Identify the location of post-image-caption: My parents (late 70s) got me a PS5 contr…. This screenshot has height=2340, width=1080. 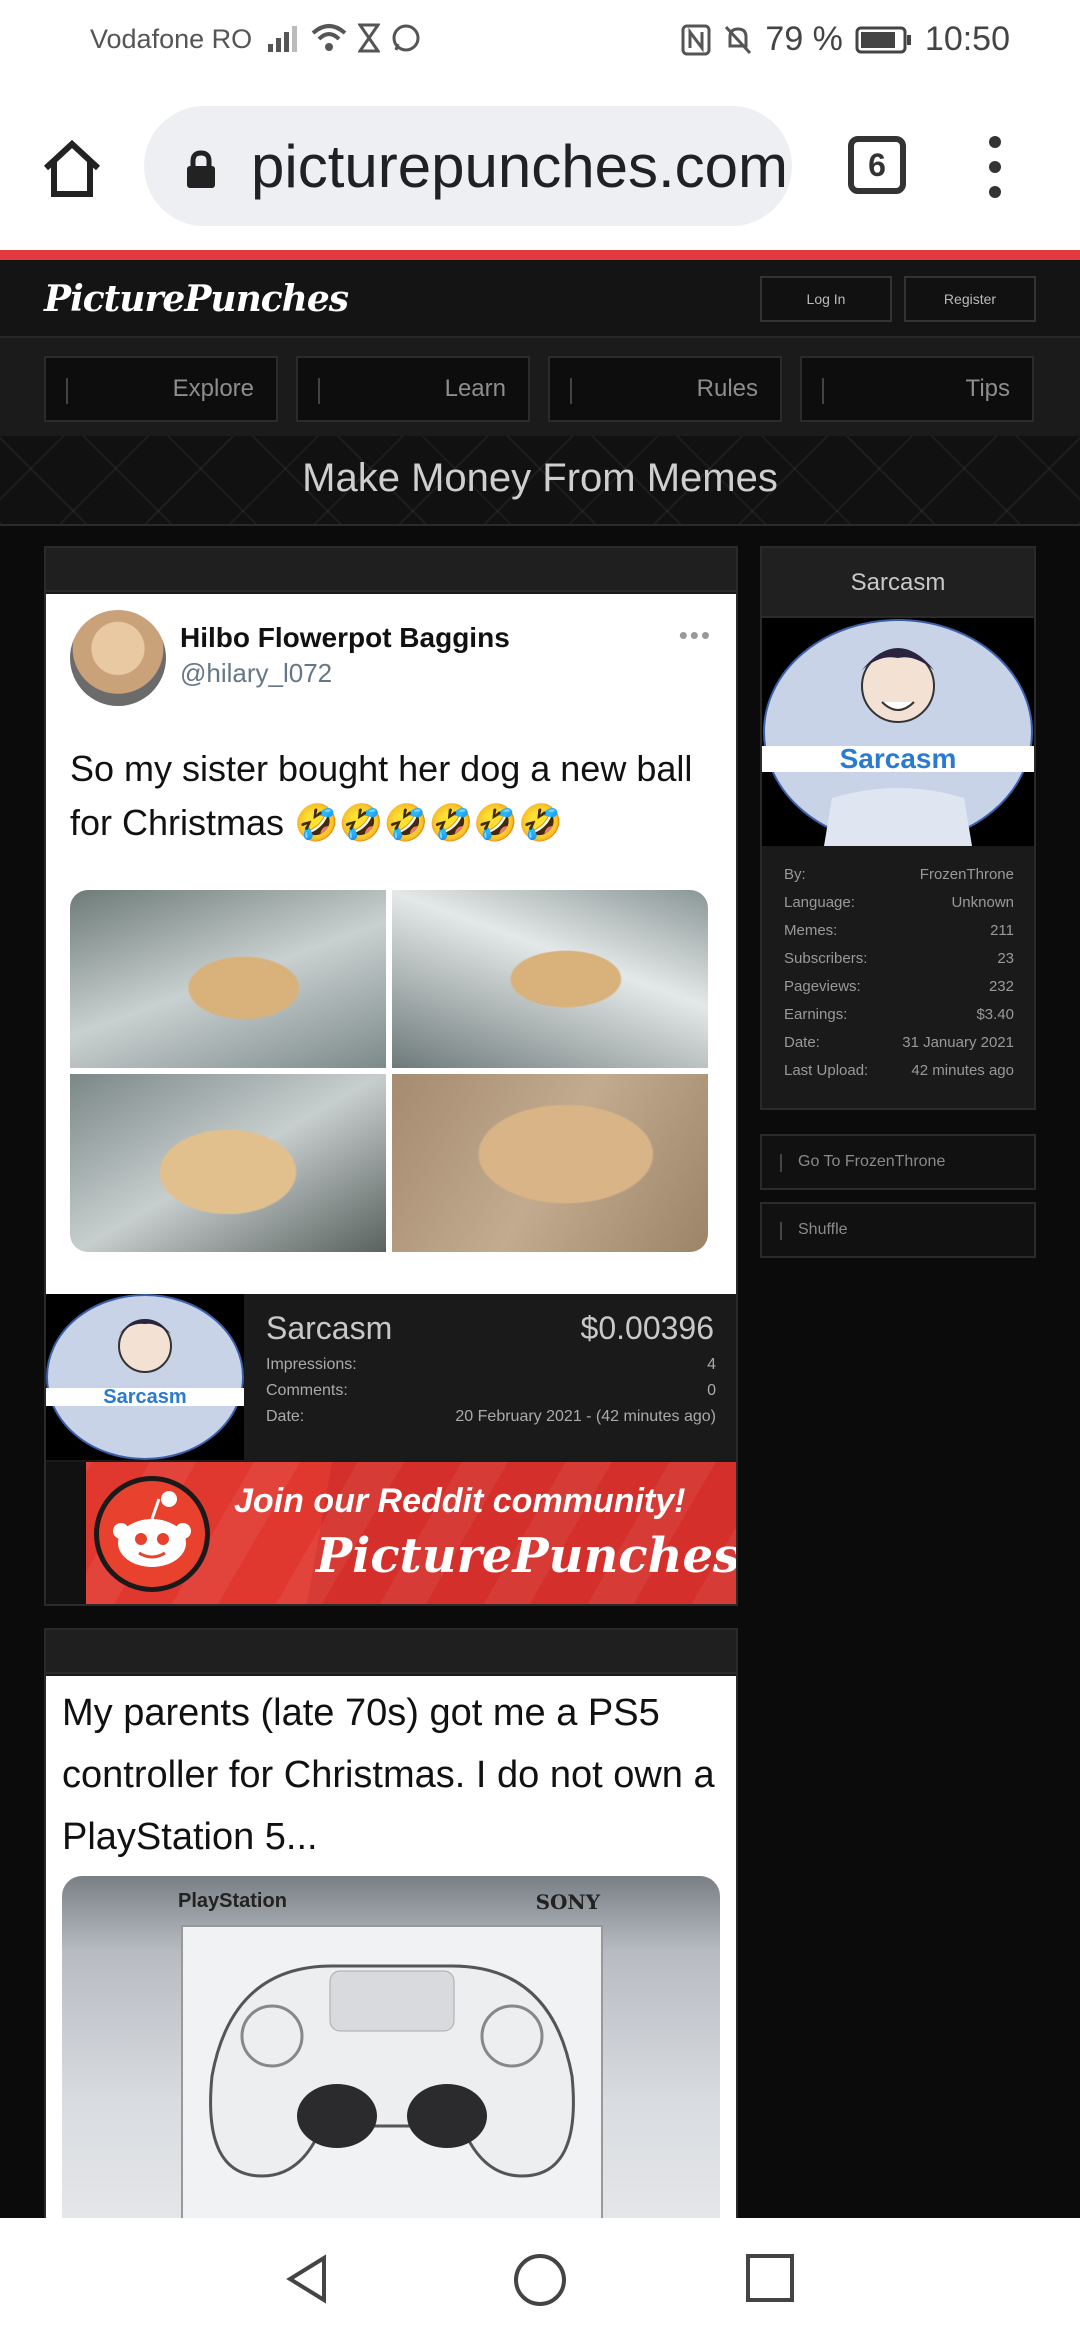
(388, 1775).